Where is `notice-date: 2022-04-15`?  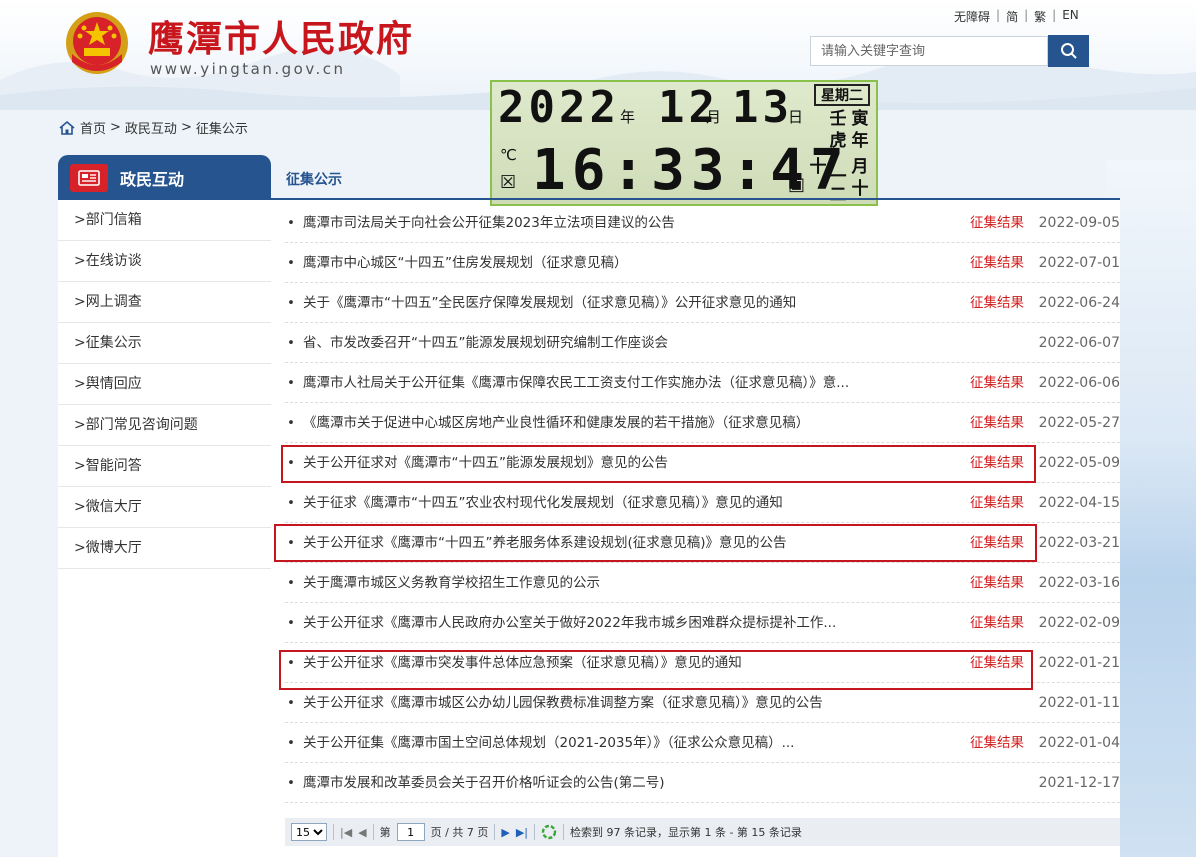 notice-date: 2022-04-15 is located at coordinates (1079, 503).